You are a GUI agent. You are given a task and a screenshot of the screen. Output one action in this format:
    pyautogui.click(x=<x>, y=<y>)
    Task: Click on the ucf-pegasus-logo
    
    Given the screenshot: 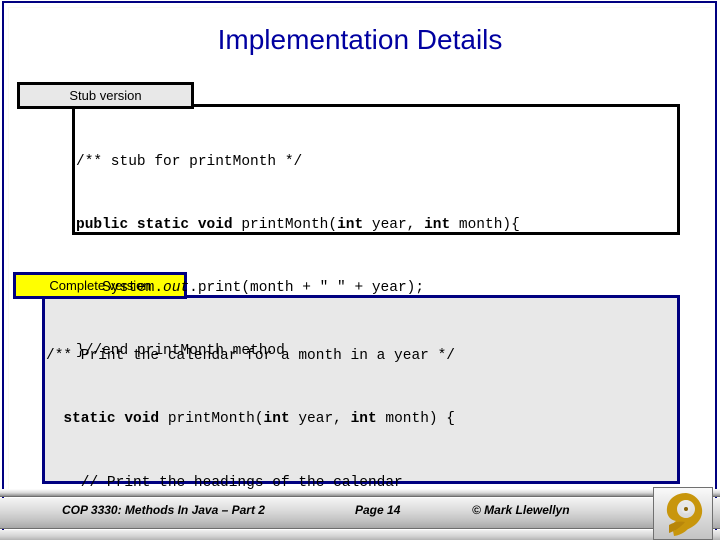 What is the action you would take?
    pyautogui.click(x=683, y=513)
    